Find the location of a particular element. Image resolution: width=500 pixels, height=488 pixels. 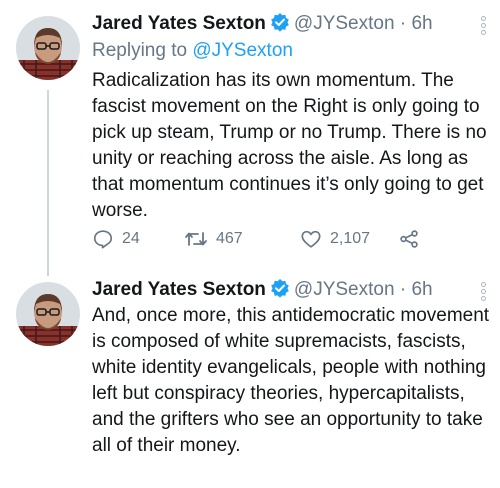

replying-to: Replying to @JYSexton is located at coordinates (192, 51).